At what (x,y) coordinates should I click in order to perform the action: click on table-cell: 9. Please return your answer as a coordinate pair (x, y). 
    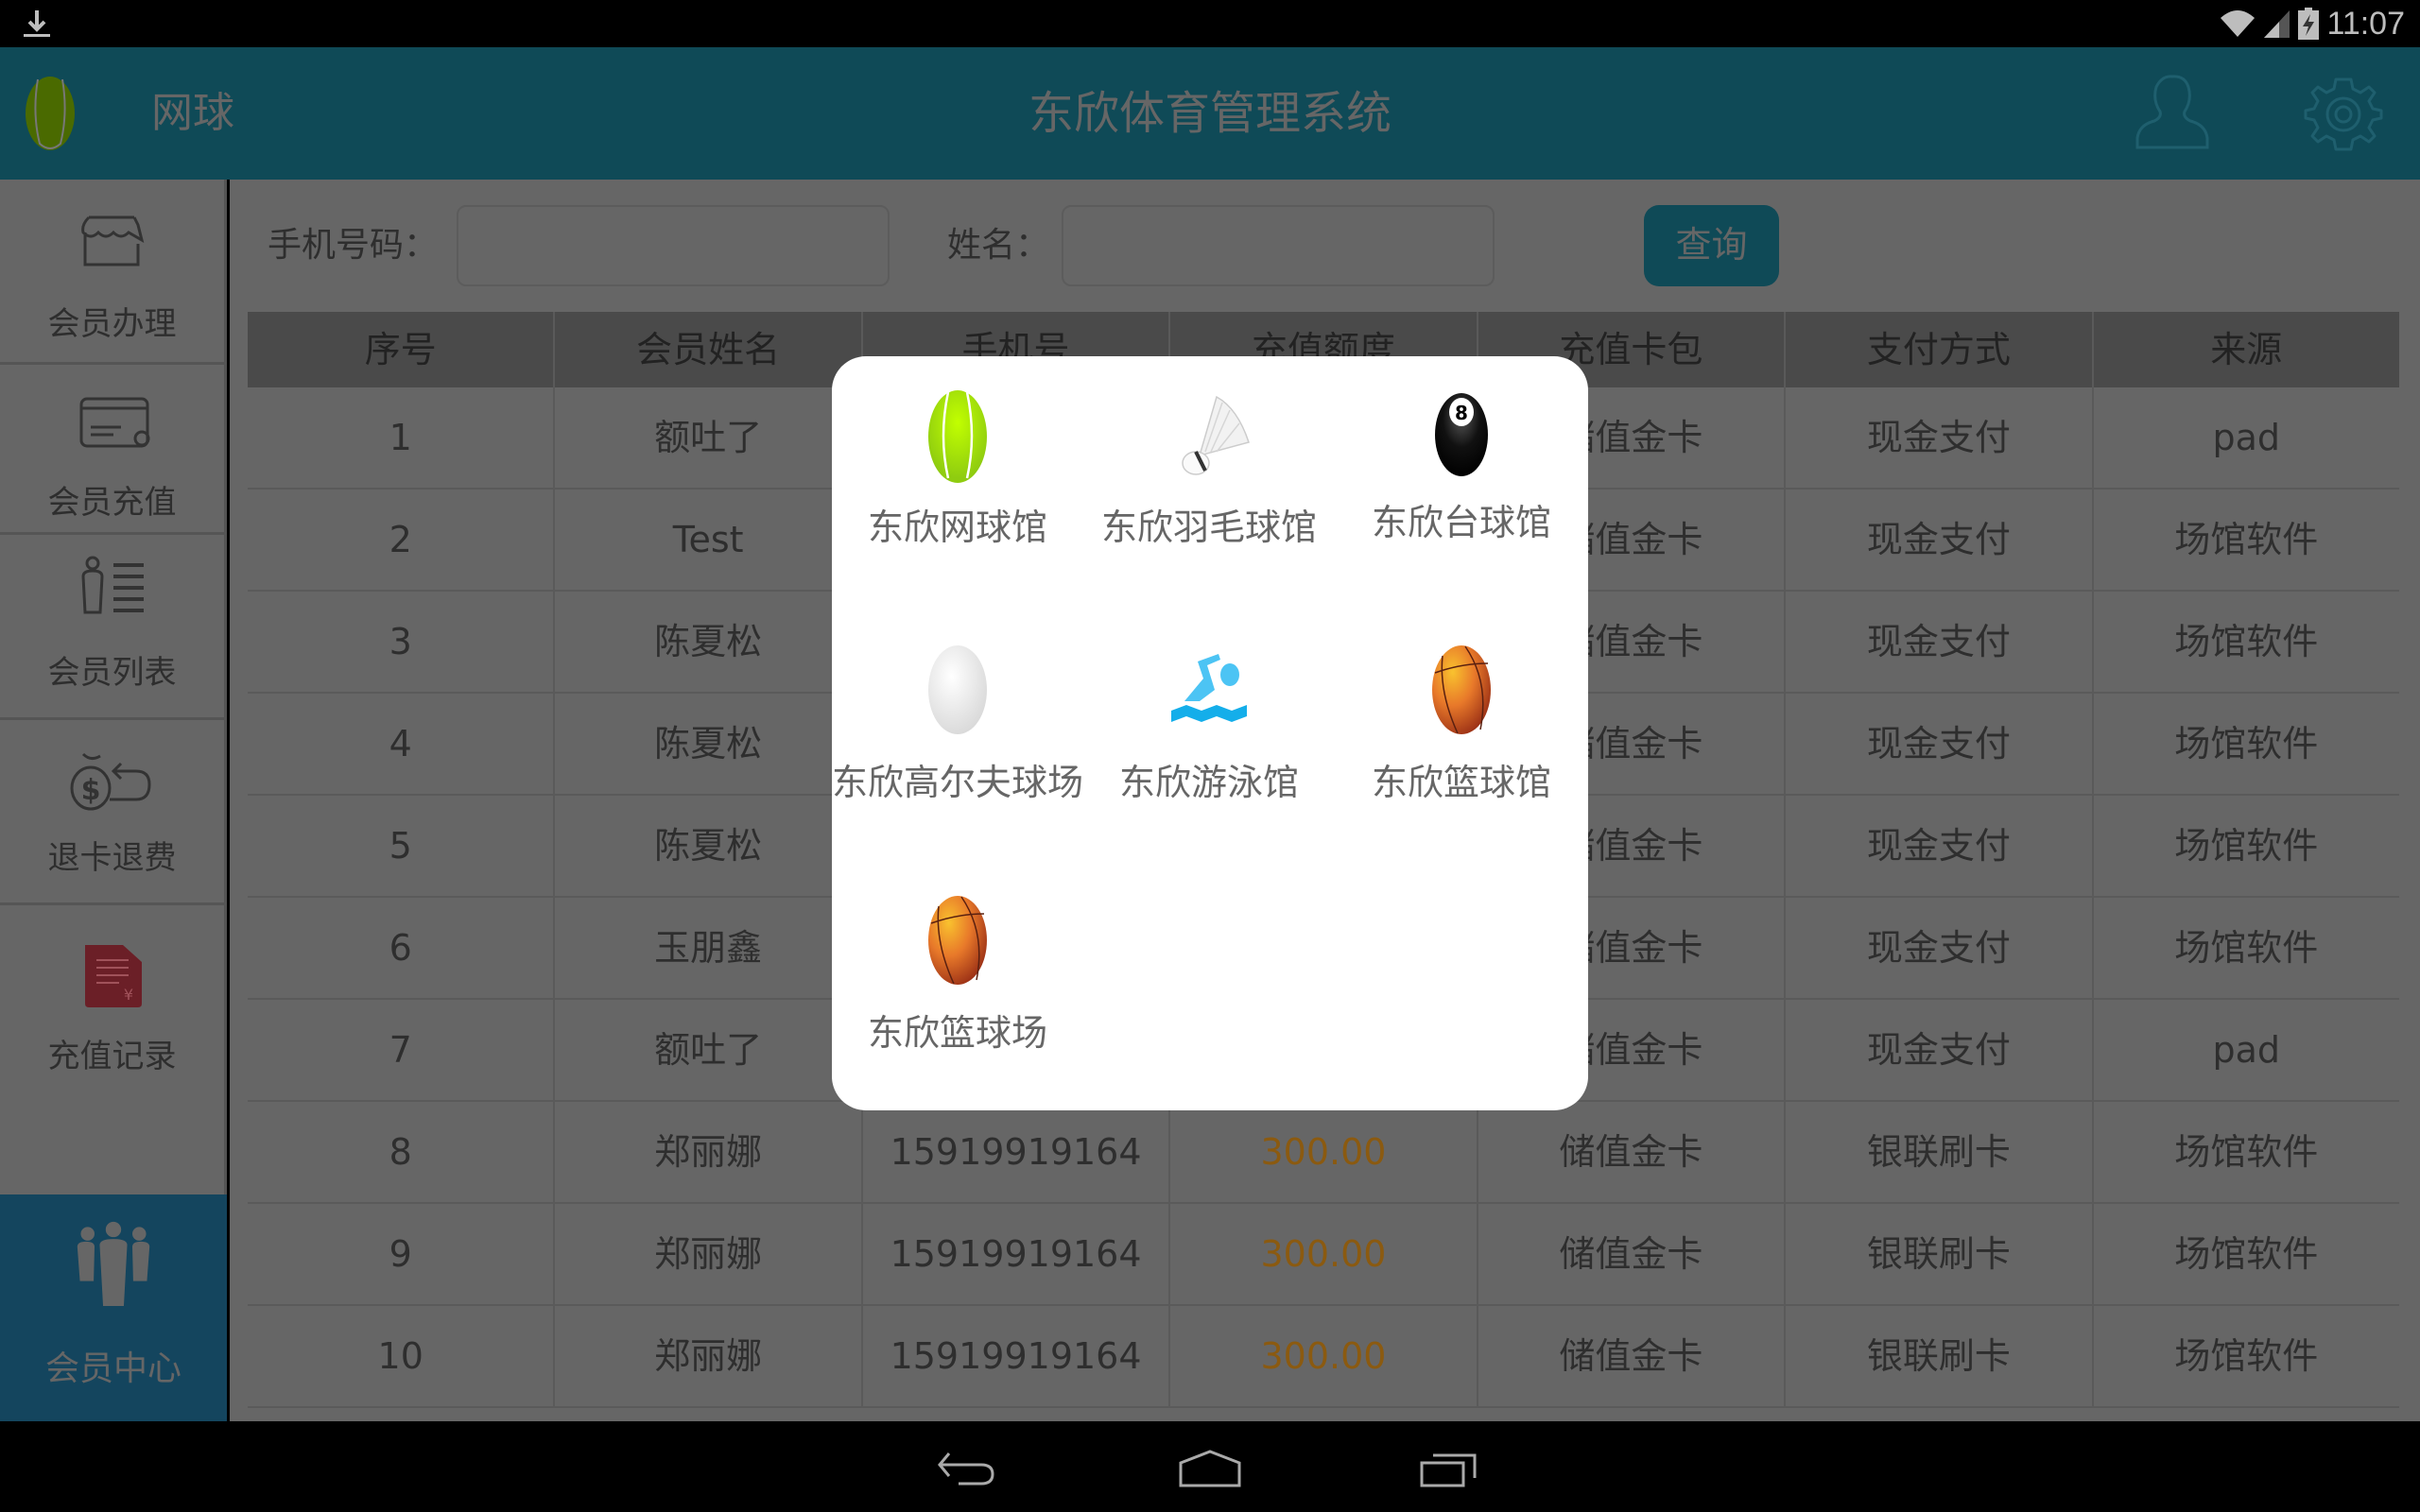
    Looking at the image, I should click on (400, 1254).